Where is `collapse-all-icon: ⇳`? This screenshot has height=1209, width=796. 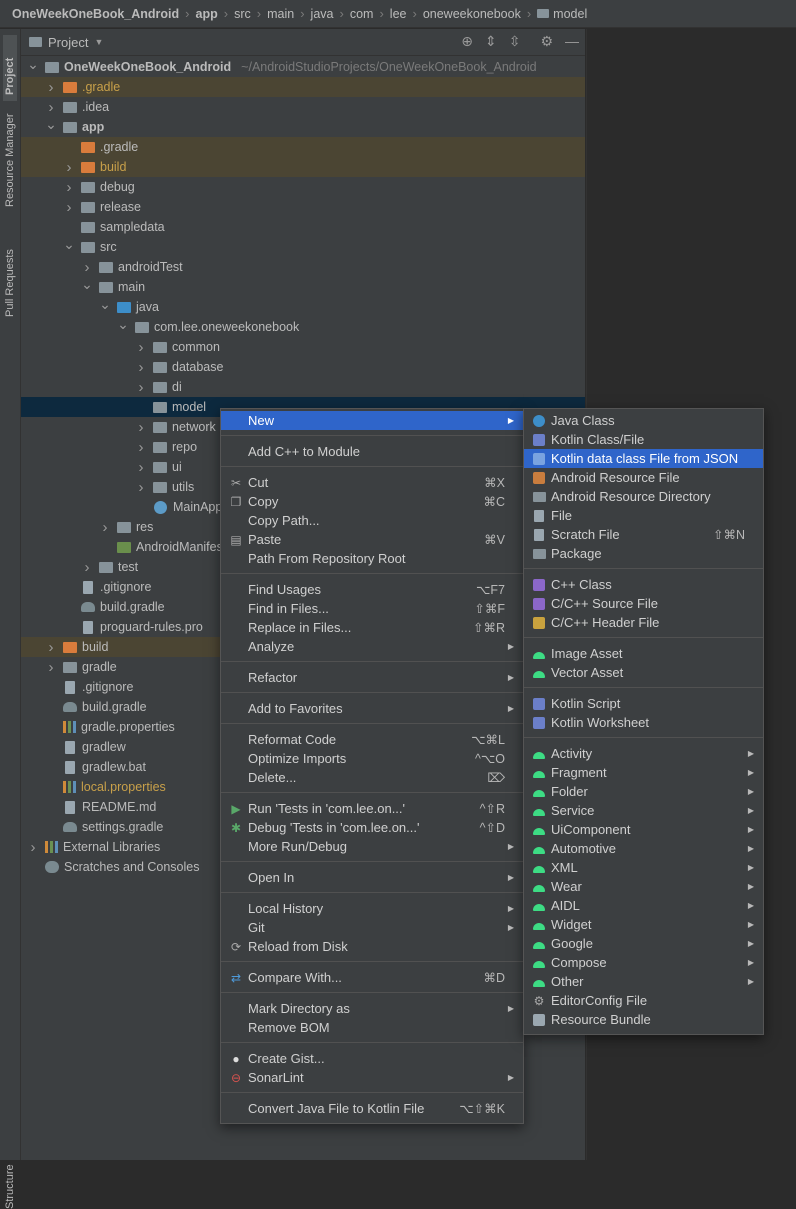 collapse-all-icon: ⇳ is located at coordinates (515, 41).